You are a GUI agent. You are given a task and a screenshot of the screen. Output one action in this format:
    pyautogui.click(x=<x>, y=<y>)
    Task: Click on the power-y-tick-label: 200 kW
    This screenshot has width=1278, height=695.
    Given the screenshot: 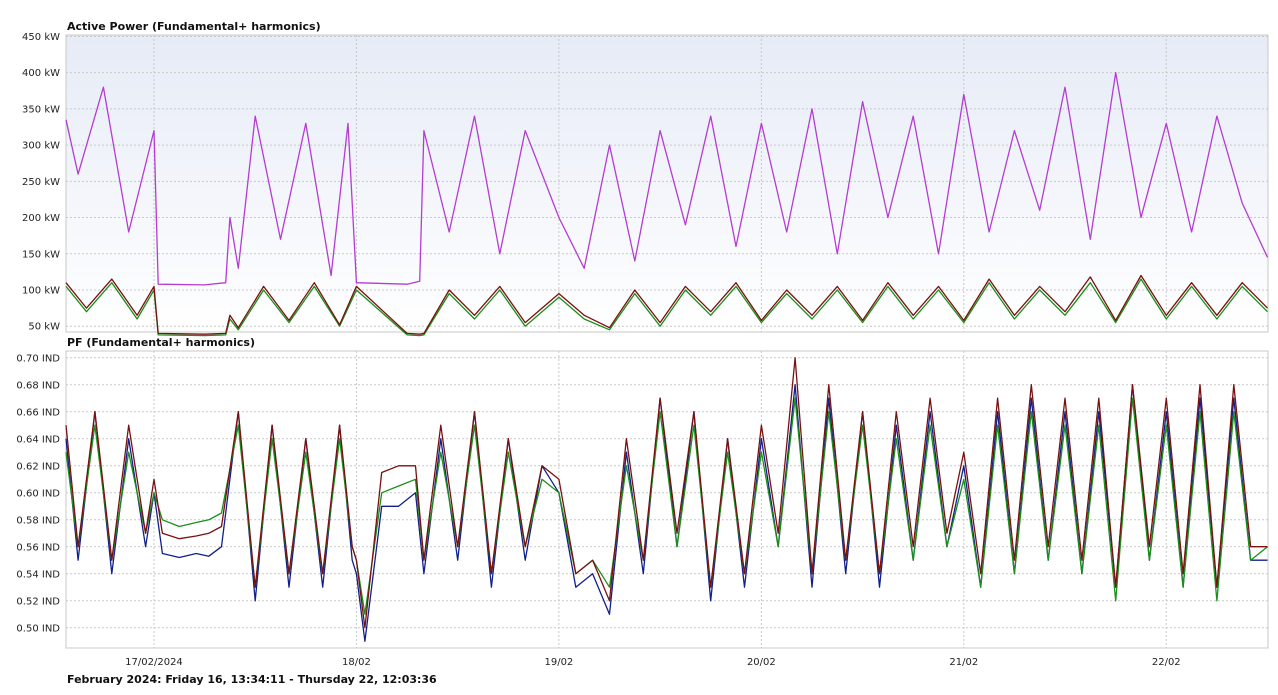 What is the action you would take?
    pyautogui.click(x=41, y=218)
    